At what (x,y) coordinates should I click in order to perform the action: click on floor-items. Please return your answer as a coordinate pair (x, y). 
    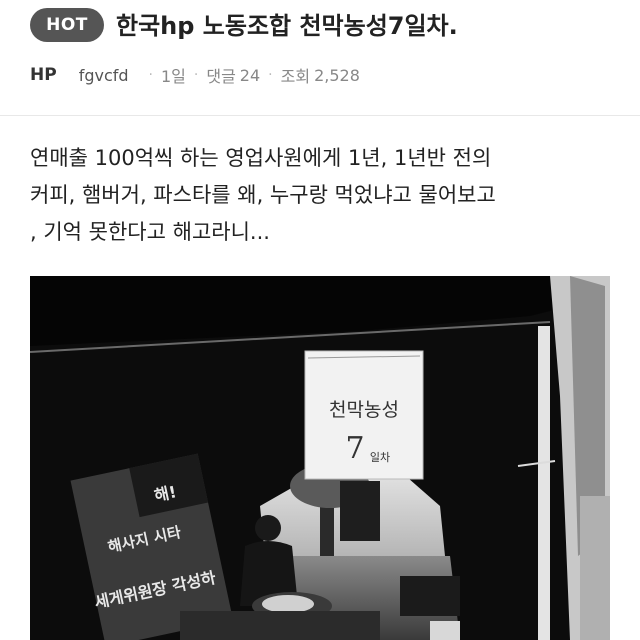
    Looking at the image, I should click on (430, 596).